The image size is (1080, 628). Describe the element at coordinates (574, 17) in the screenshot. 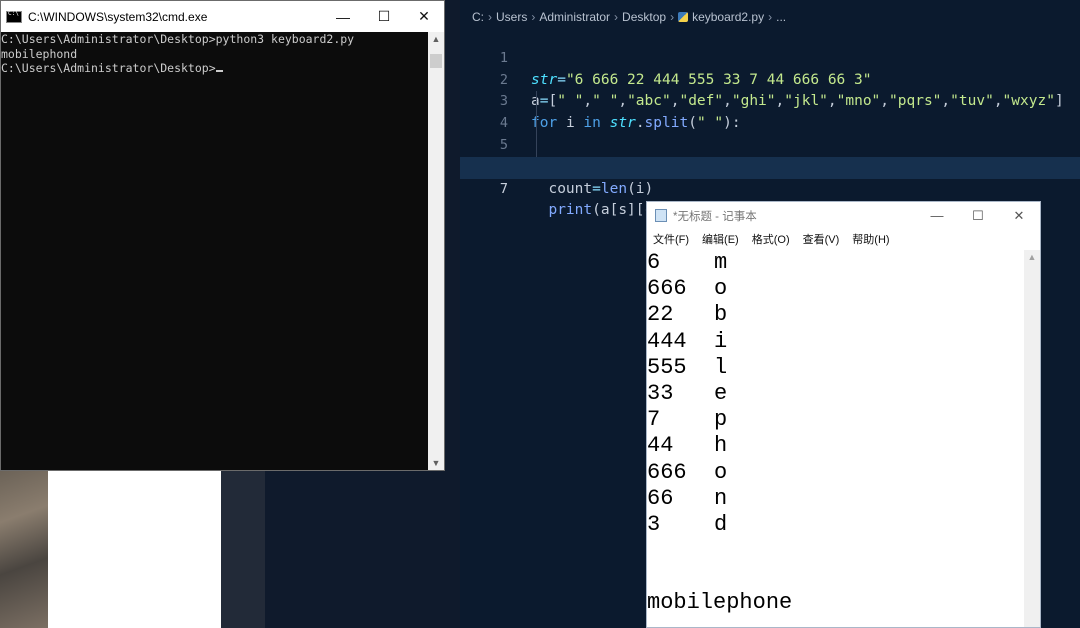

I see `breadcrumb-item: Administrator` at that location.